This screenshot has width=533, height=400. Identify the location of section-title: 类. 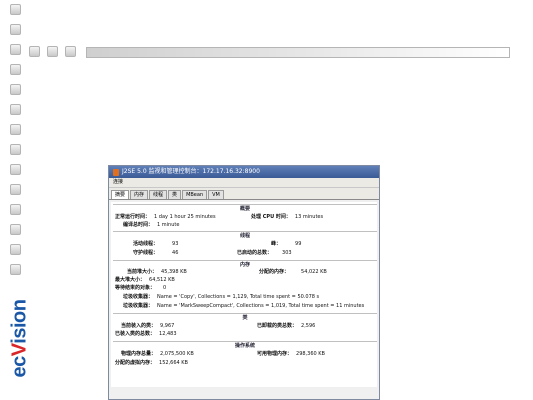
(245, 318).